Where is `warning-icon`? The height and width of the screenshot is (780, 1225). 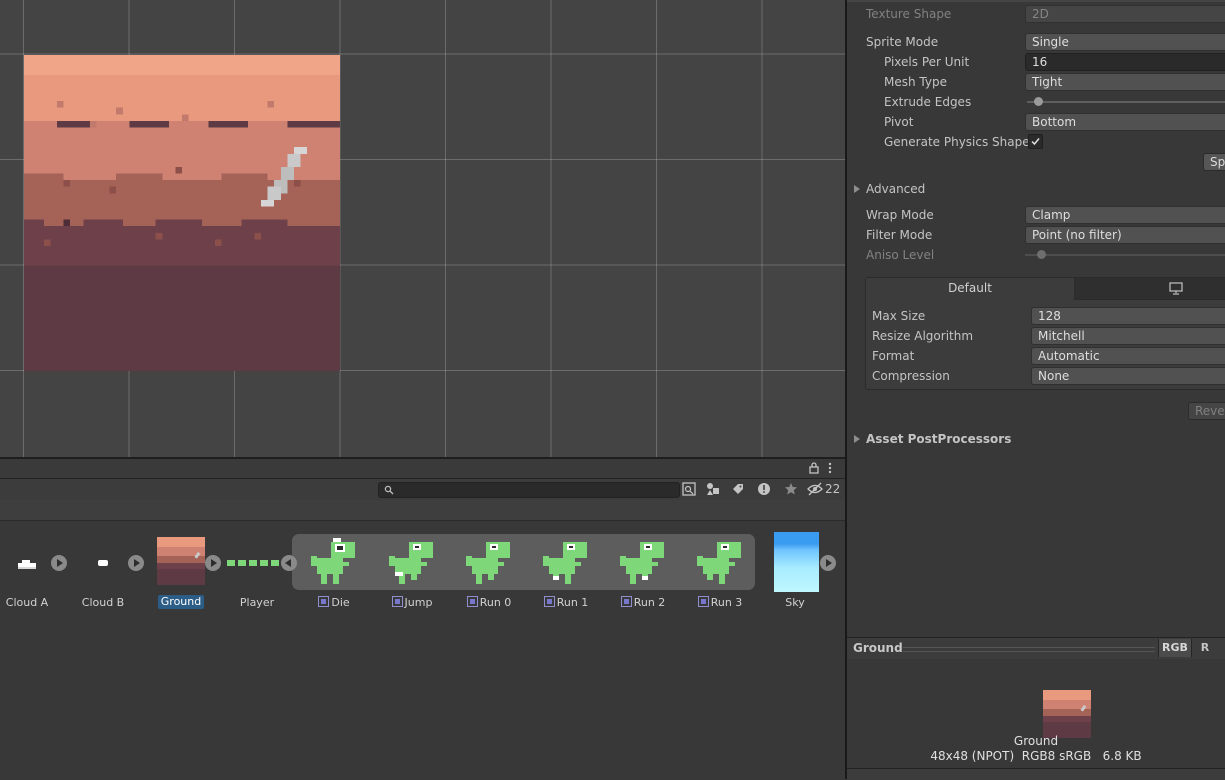
warning-icon is located at coordinates (764, 489).